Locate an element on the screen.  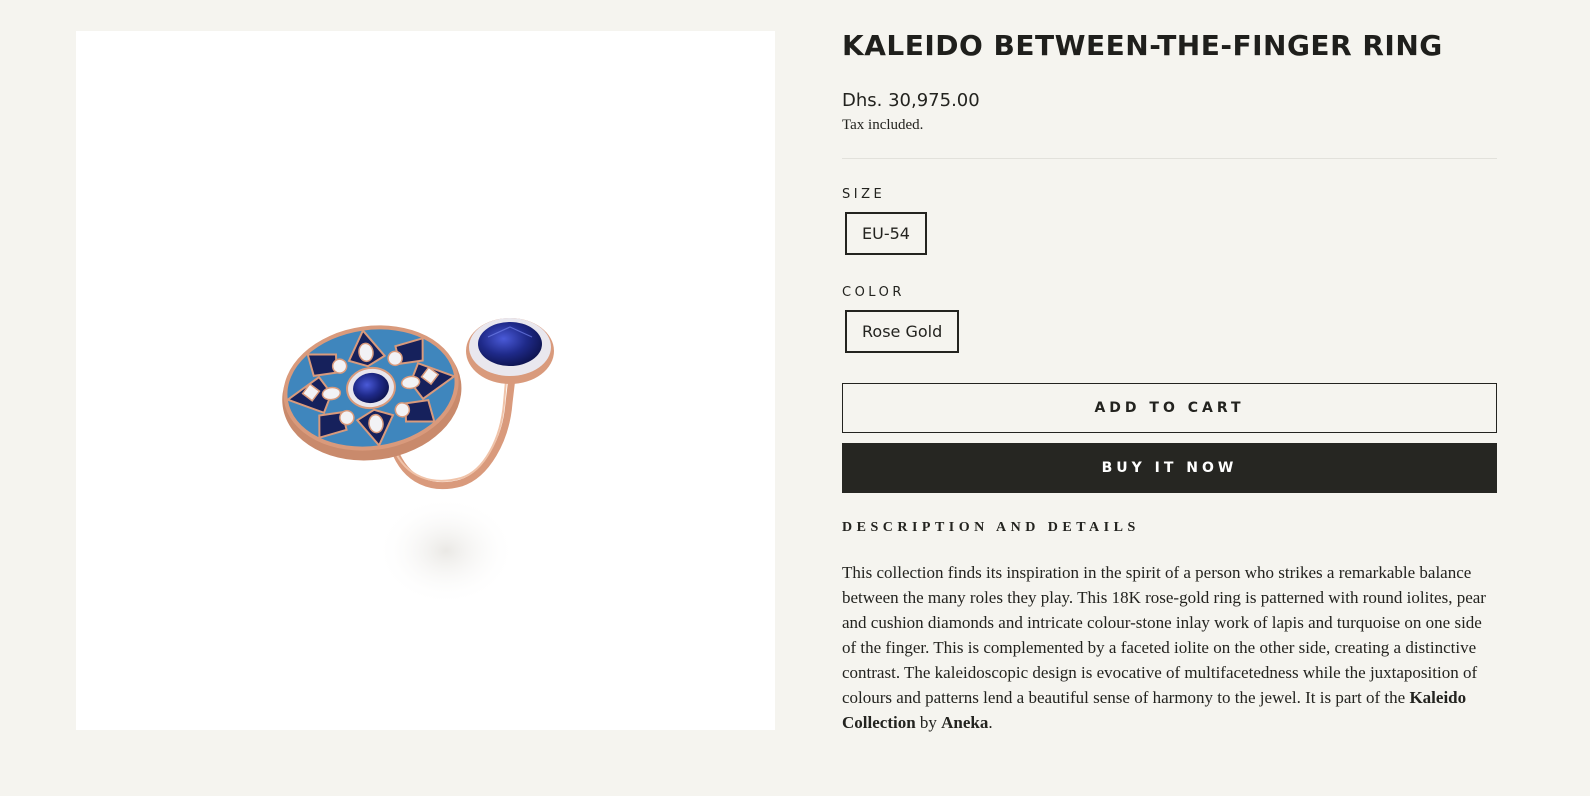
product-title: KALEIDO BETWEEN-THE-FINGER RING is located at coordinates (1142, 45).